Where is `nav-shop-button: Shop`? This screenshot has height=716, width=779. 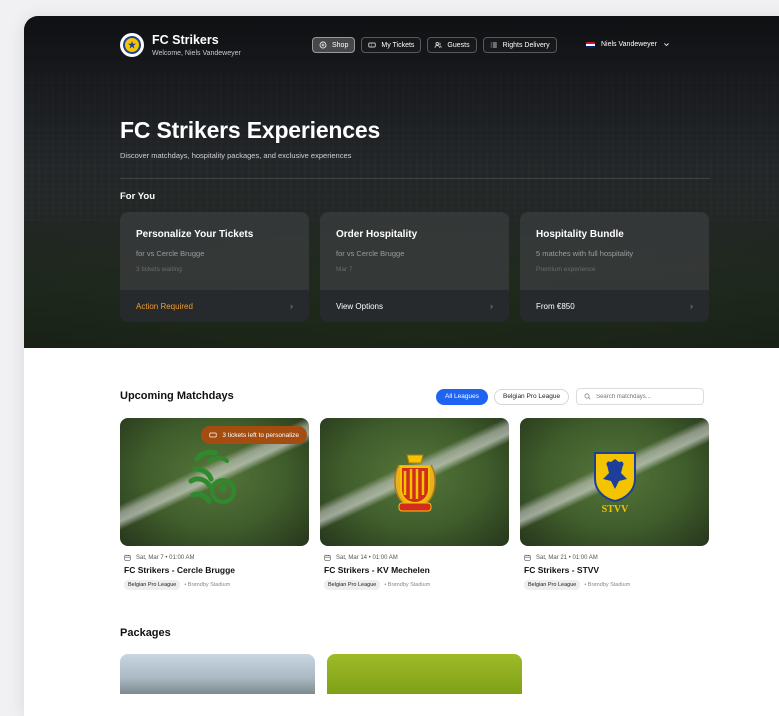 nav-shop-button: Shop is located at coordinates (334, 45).